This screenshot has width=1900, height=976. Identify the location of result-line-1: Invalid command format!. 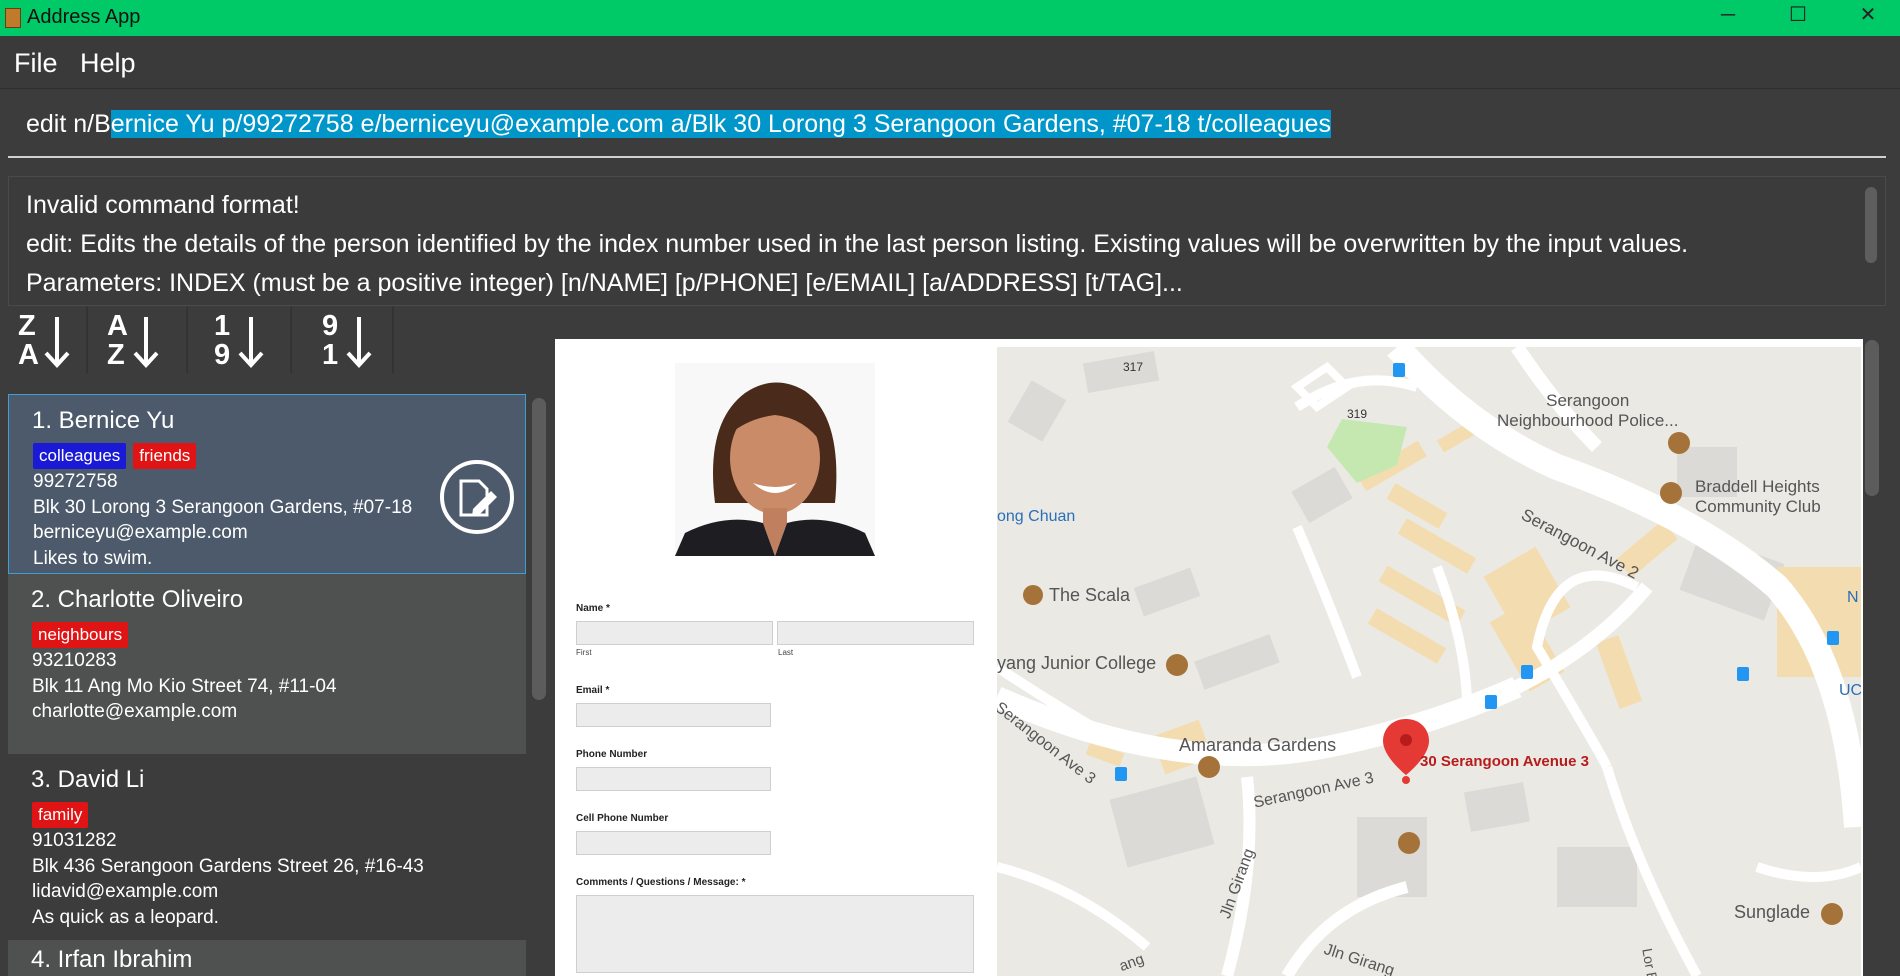
(163, 205).